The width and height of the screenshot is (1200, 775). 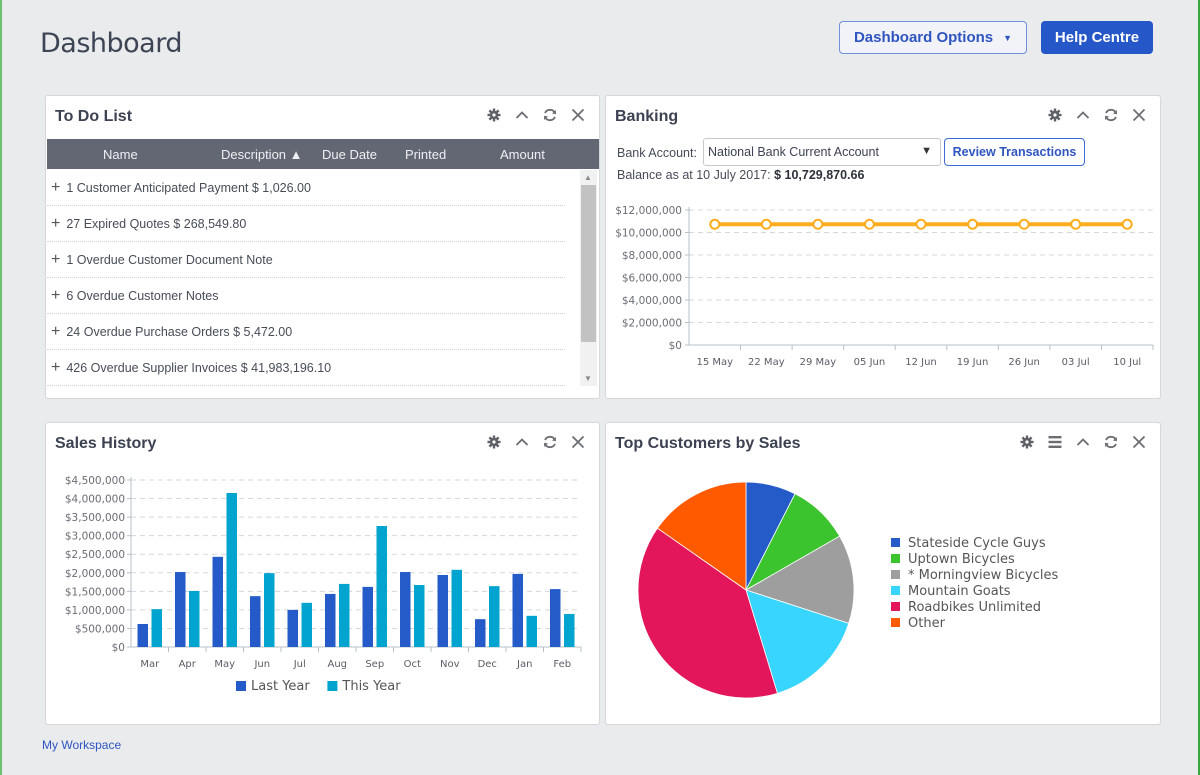 I want to click on x-tick-label: 12 Jun, so click(x=921, y=362).